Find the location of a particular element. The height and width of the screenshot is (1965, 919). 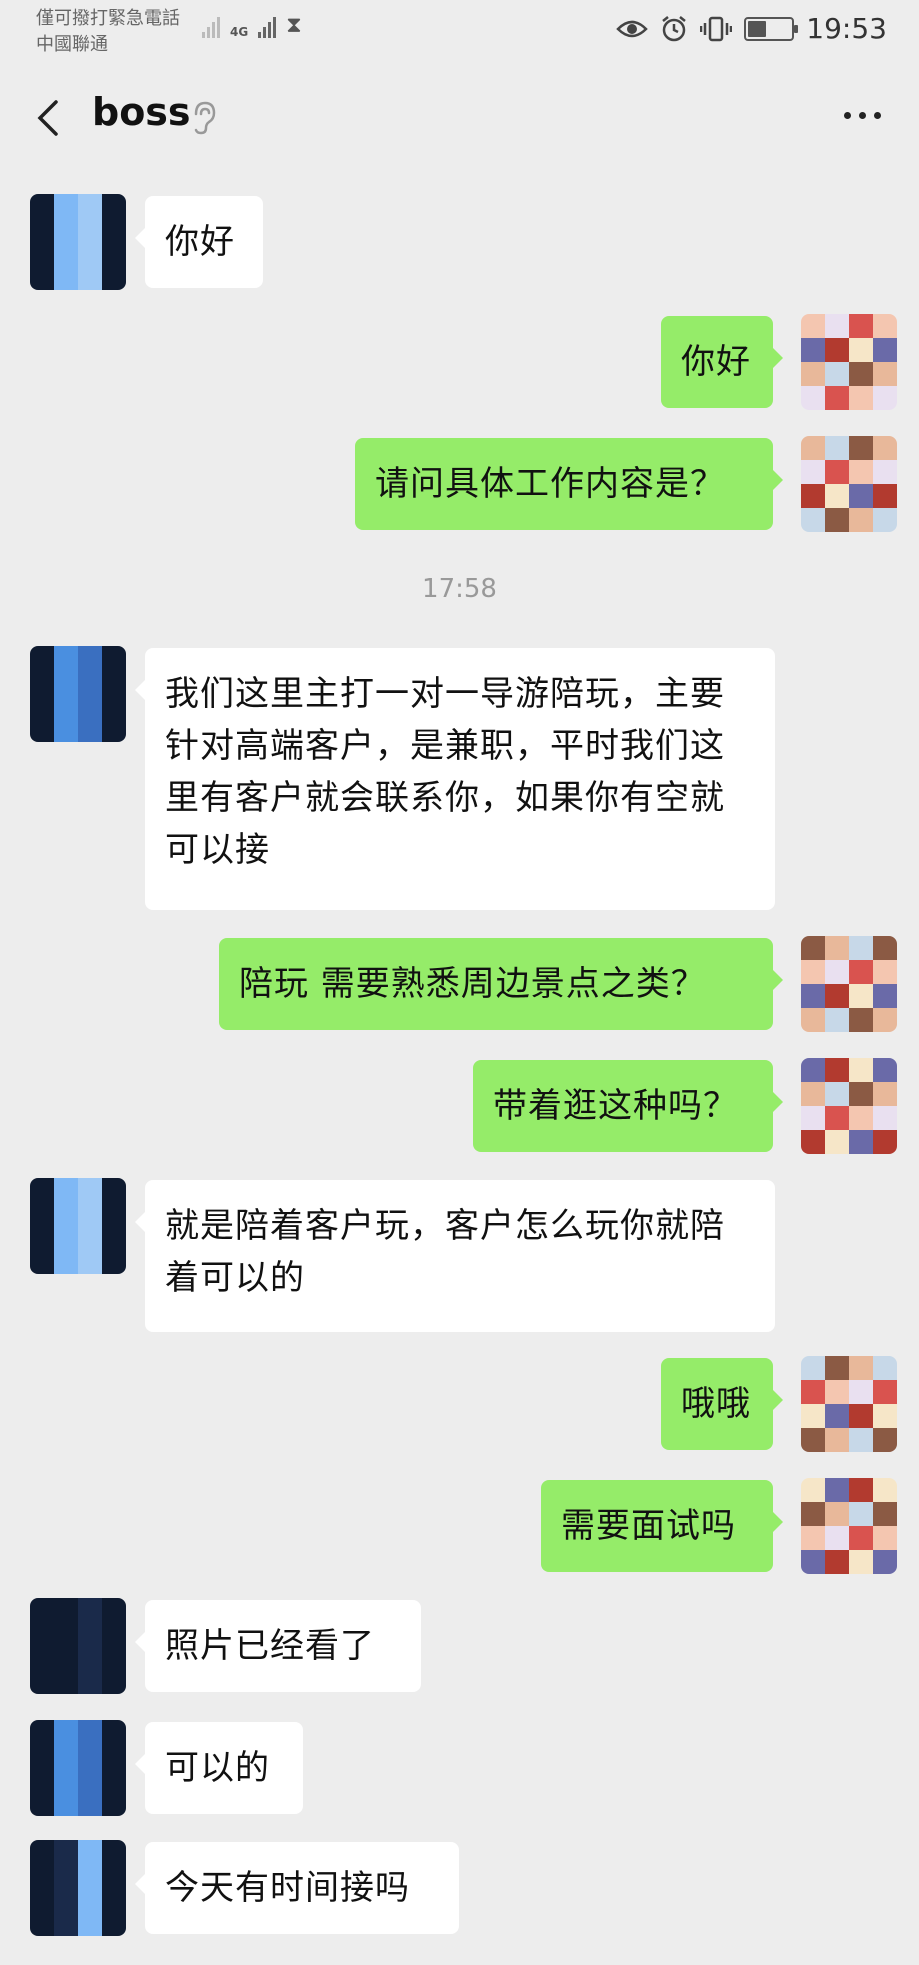

message-bubble-sent: 哦哦 is located at coordinates (722, 1404).